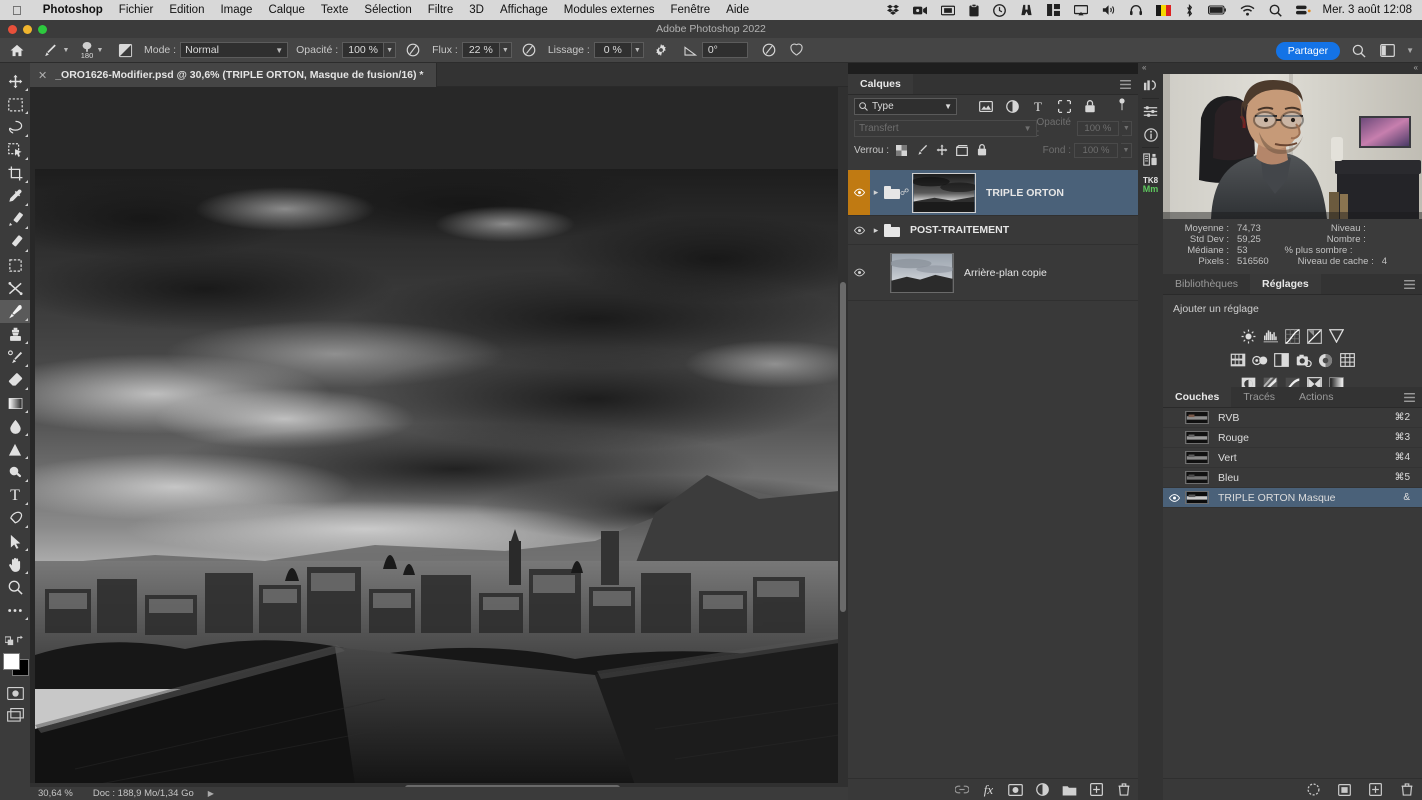 Image resolution: width=1422 pixels, height=800 pixels. I want to click on menu-photoshop: Photoshop, so click(73, 10).